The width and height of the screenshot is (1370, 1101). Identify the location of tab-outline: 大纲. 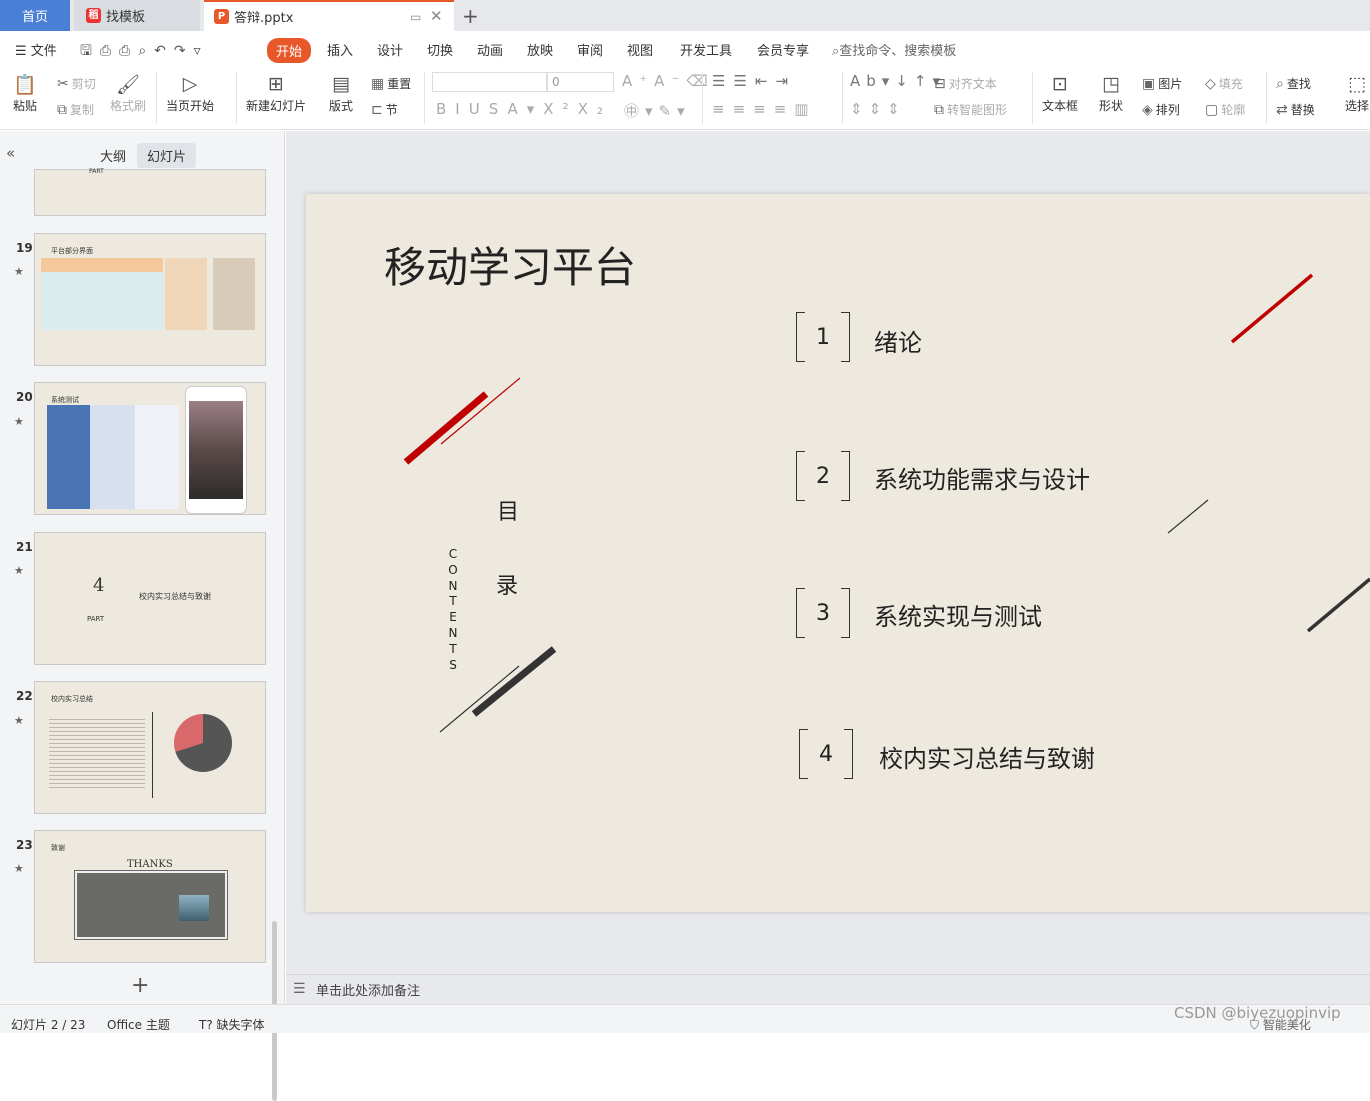
(113, 155).